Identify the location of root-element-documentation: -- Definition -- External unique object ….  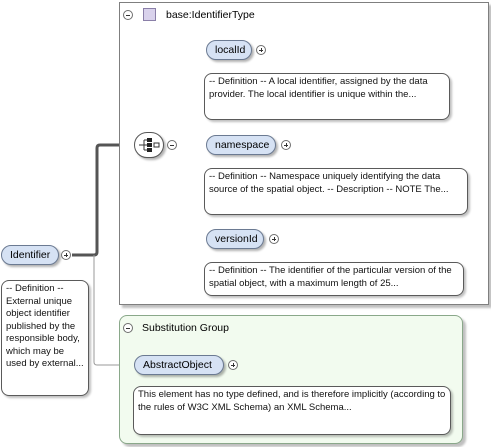
(45, 338).